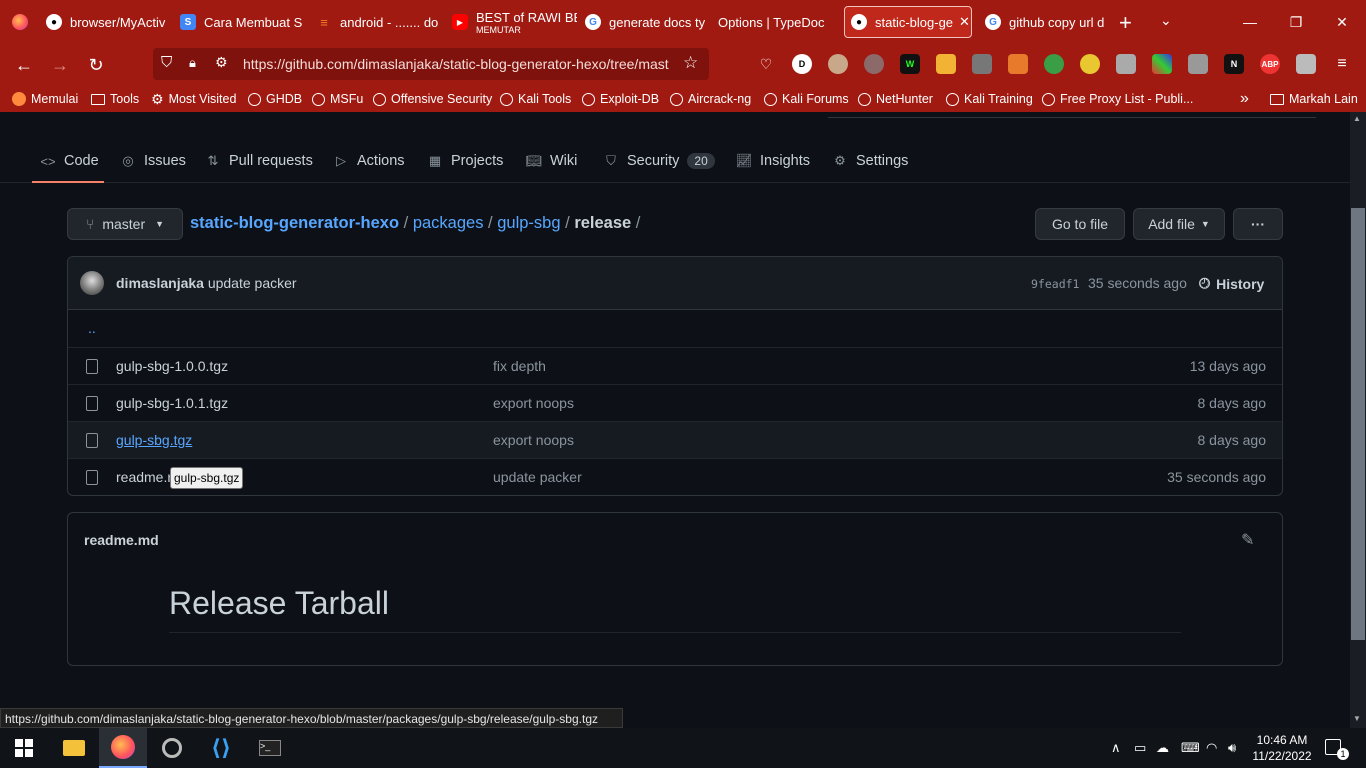 The height and width of the screenshot is (768, 1366). Describe the element at coordinates (172, 403) in the screenshot. I see `file-name-link: gulp-sbg-1.0.1.tgz` at that location.